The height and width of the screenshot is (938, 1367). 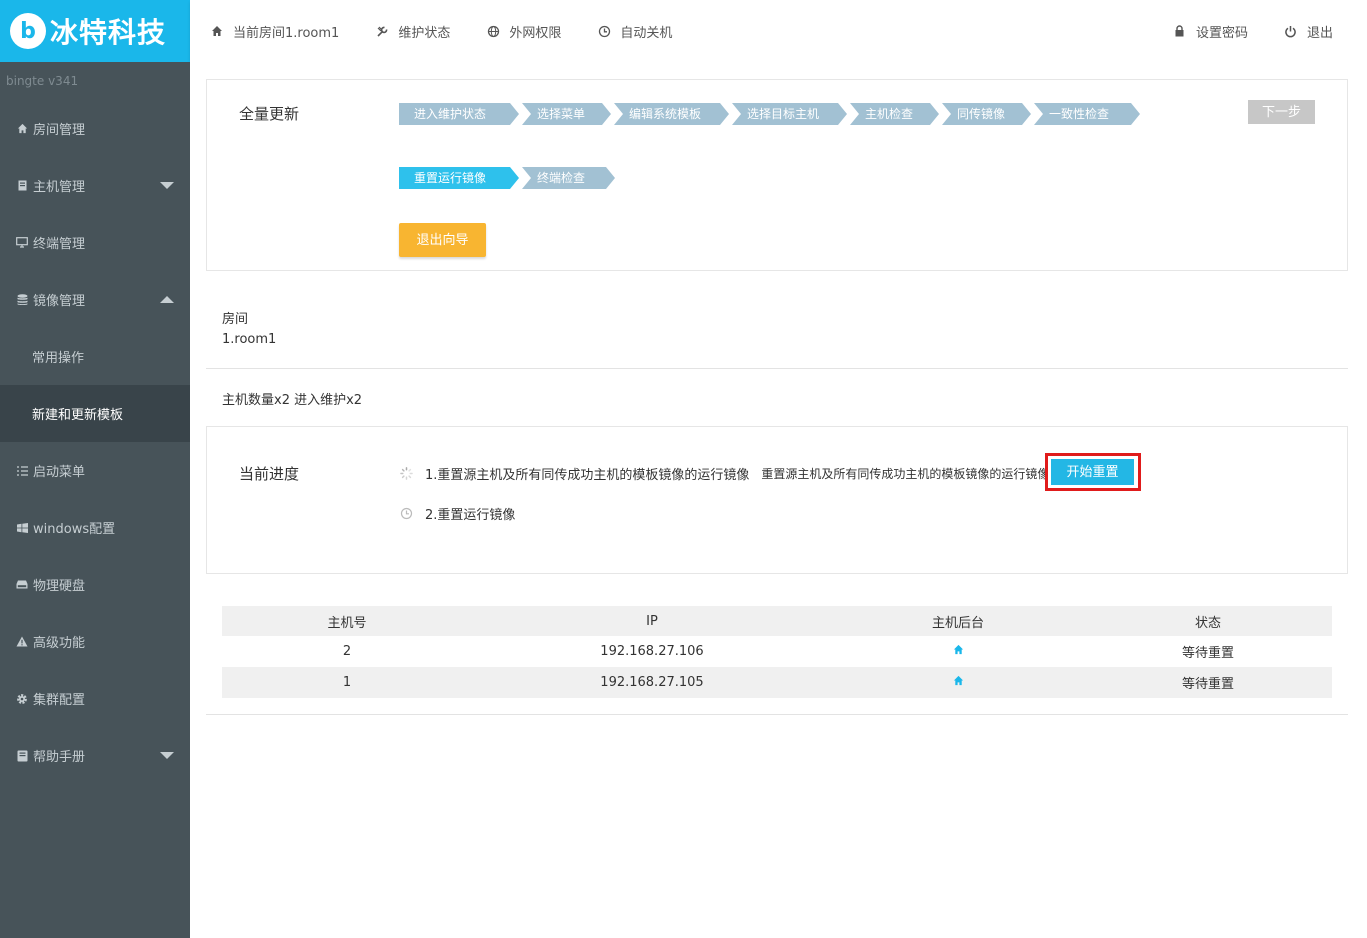 What do you see at coordinates (22, 756) in the screenshot?
I see `book-icon` at bounding box center [22, 756].